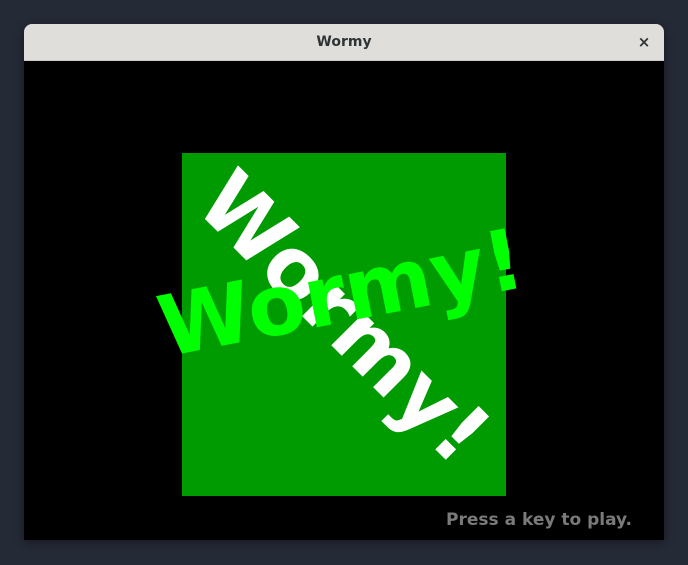 The width and height of the screenshot is (688, 565). Describe the element at coordinates (539, 520) in the screenshot. I see `press-key-prompt: Press a key to play.` at that location.